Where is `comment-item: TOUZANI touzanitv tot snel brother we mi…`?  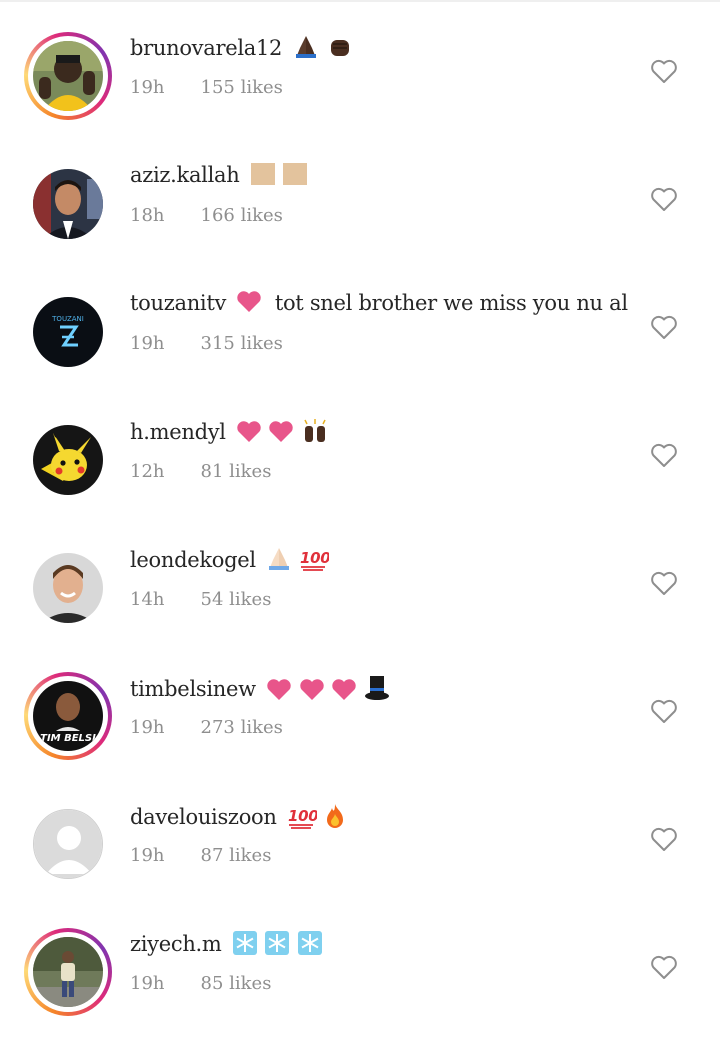
comment-item: TOUZANI touzanitv tot snel brother we mi… is located at coordinates (360, 352).